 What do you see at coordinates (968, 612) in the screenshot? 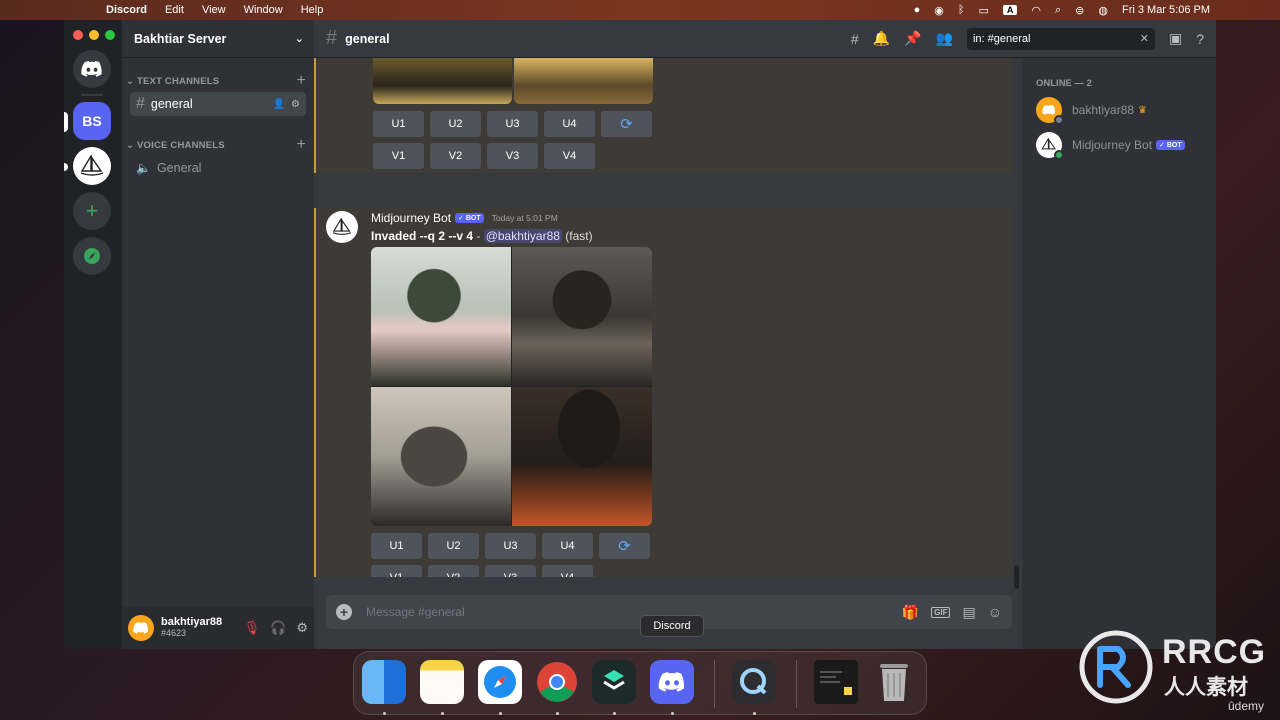
I see `sticker-icon: ▤` at bounding box center [968, 612].